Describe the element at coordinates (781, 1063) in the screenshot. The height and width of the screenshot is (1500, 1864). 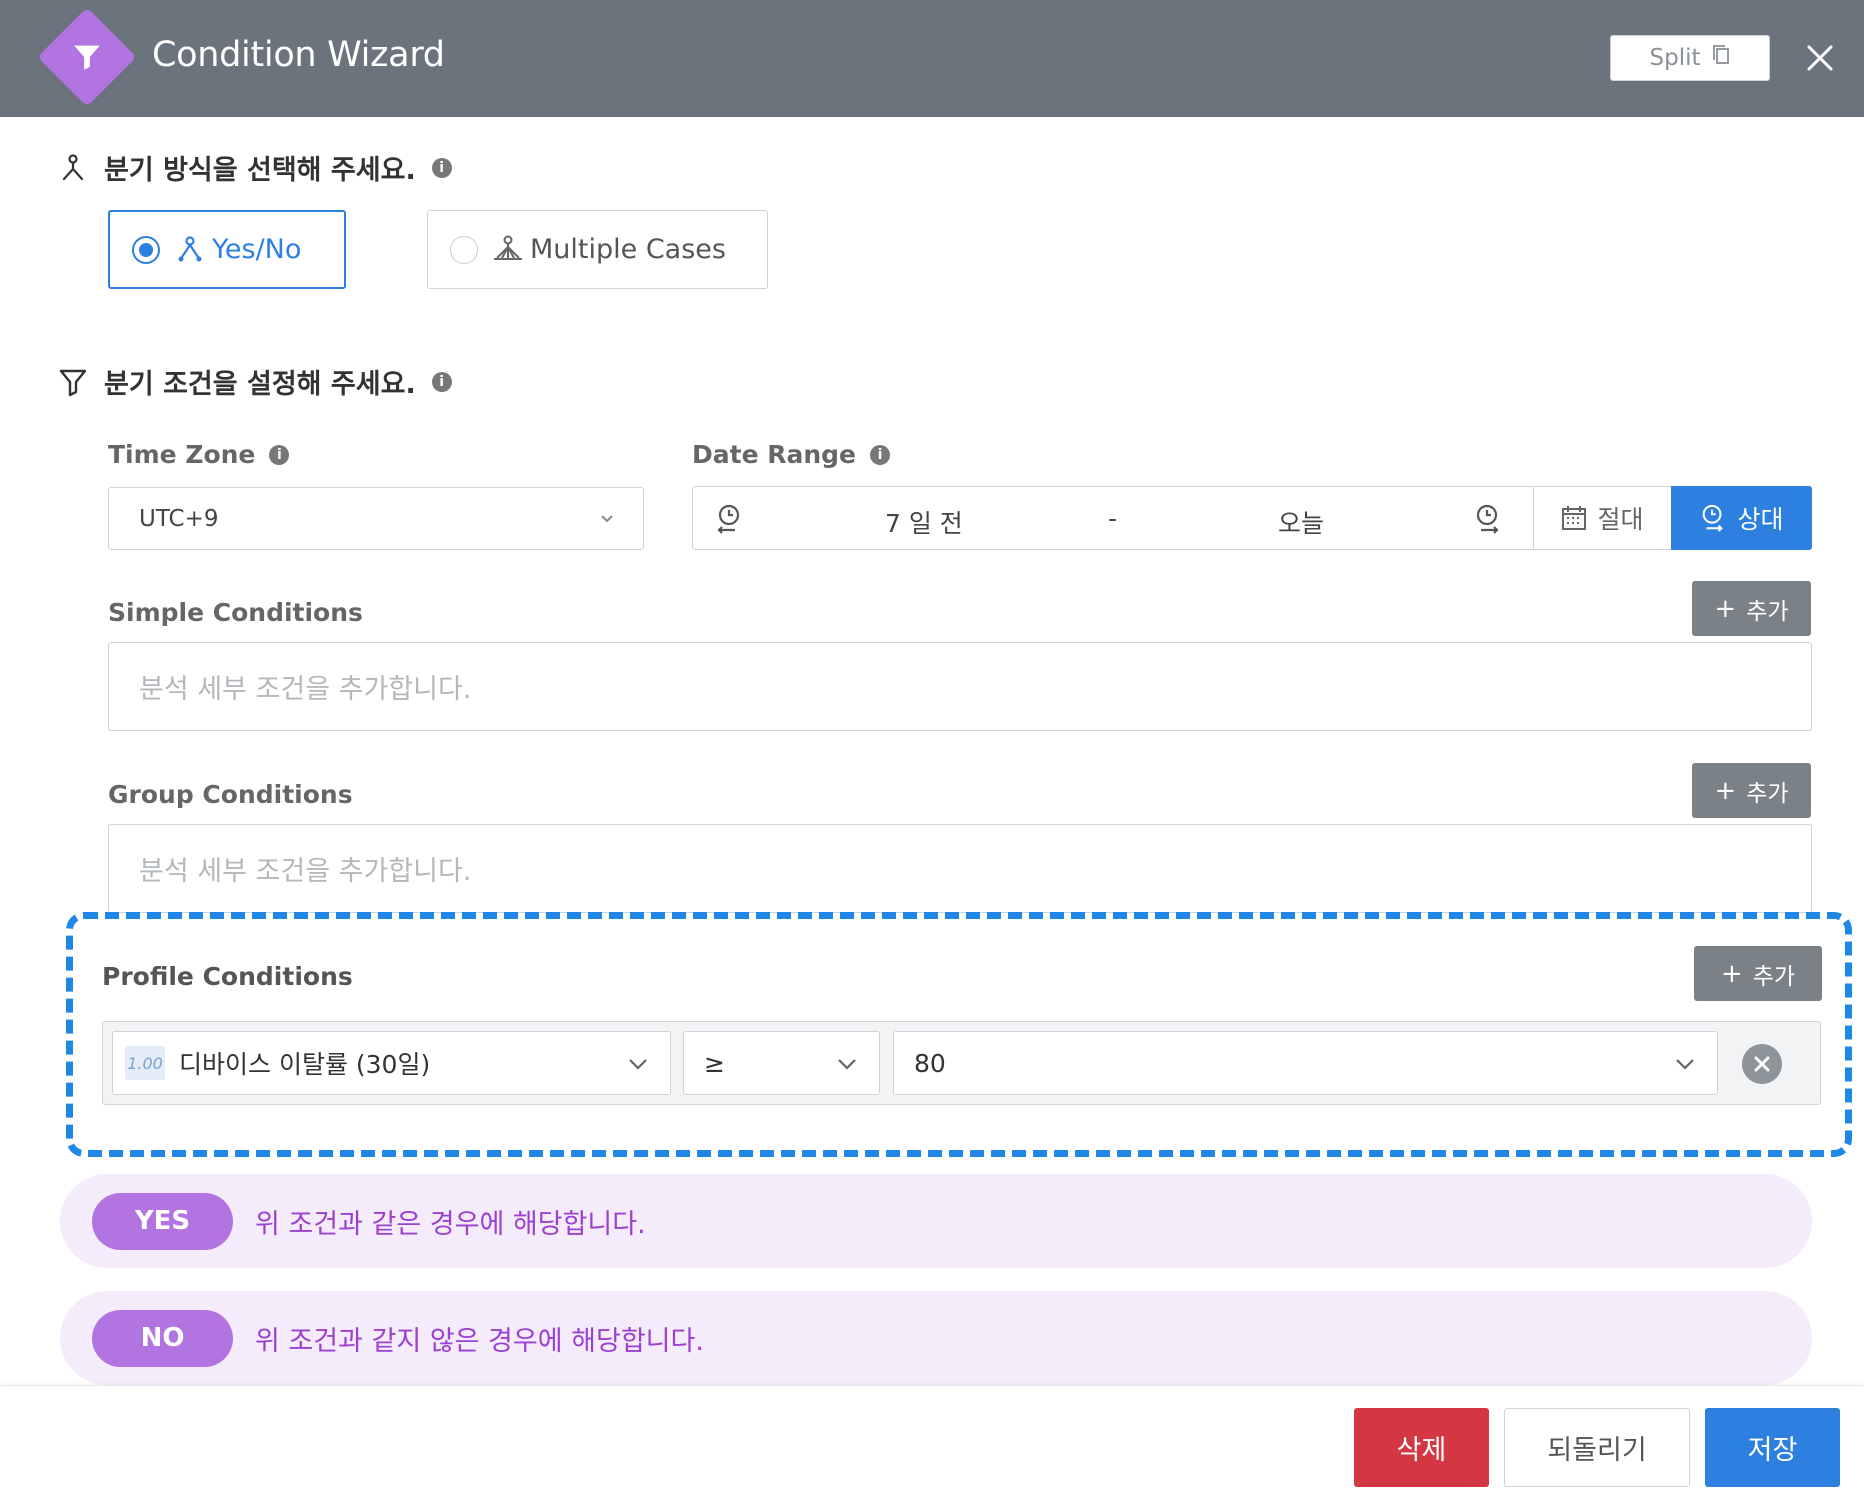
I see `operator-select: ≥` at that location.